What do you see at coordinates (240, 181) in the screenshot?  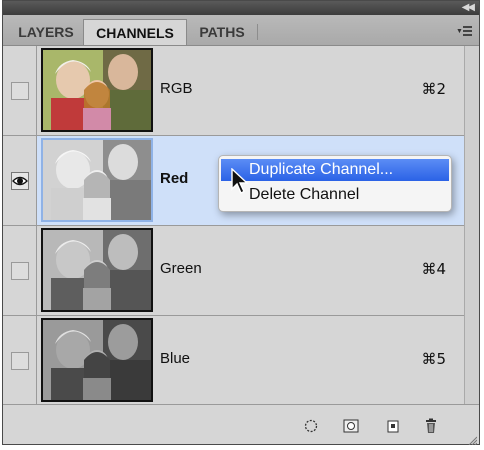 I see `mouse-pointer-icon` at bounding box center [240, 181].